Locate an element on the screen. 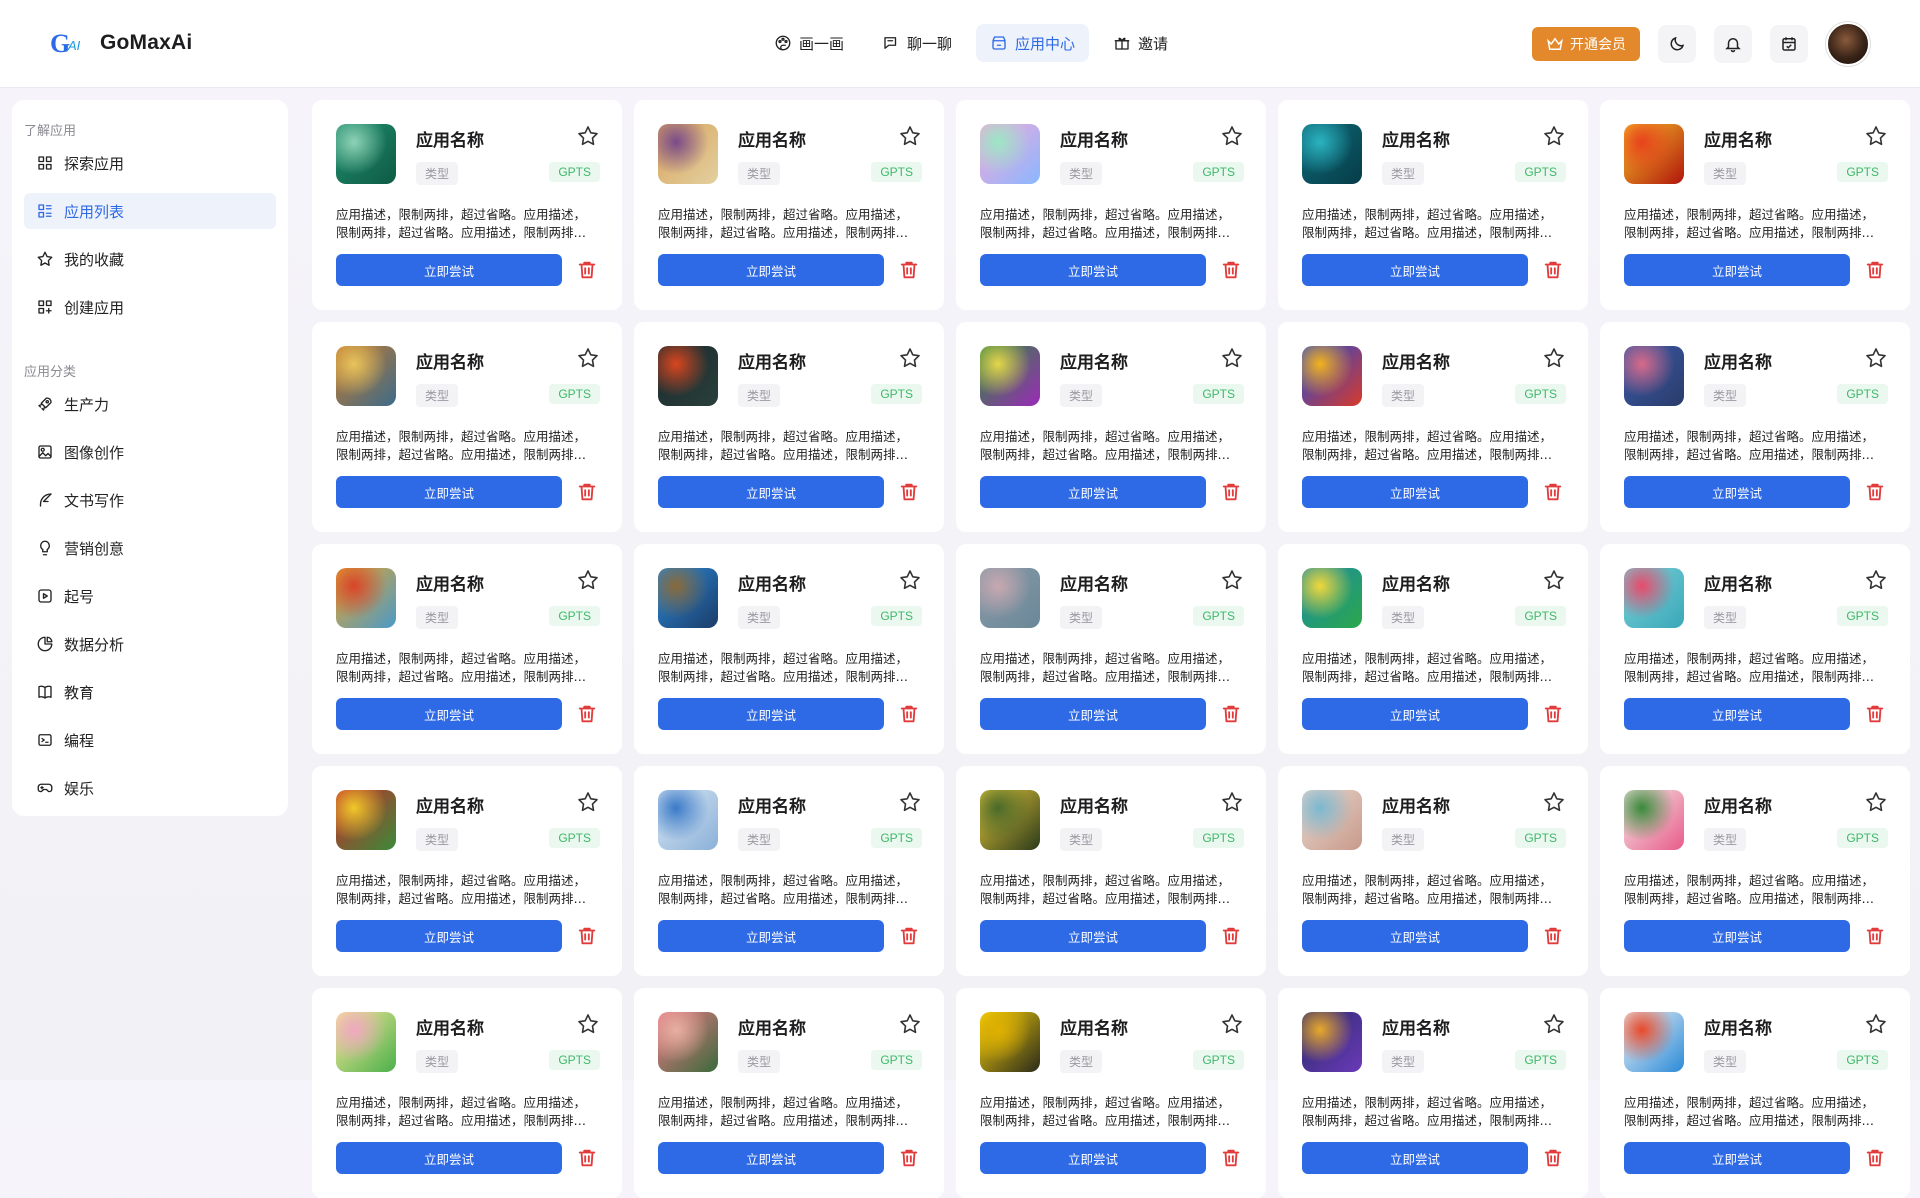 The height and width of the screenshot is (1198, 1920). checkin-button is located at coordinates (1789, 44).